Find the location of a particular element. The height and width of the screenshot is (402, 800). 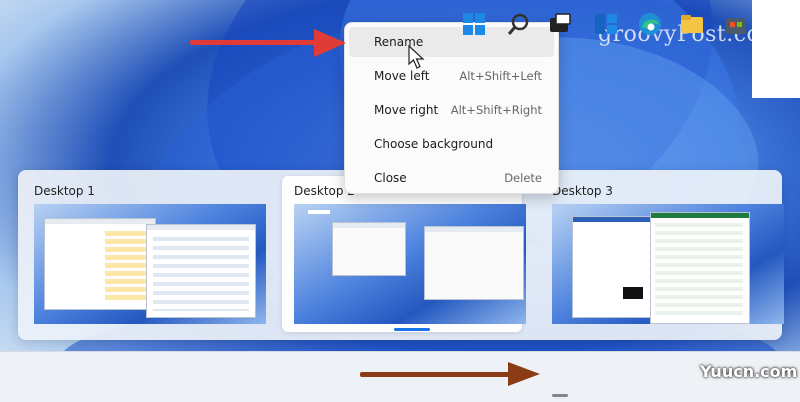

red-arrow-icon is located at coordinates (330, 43).